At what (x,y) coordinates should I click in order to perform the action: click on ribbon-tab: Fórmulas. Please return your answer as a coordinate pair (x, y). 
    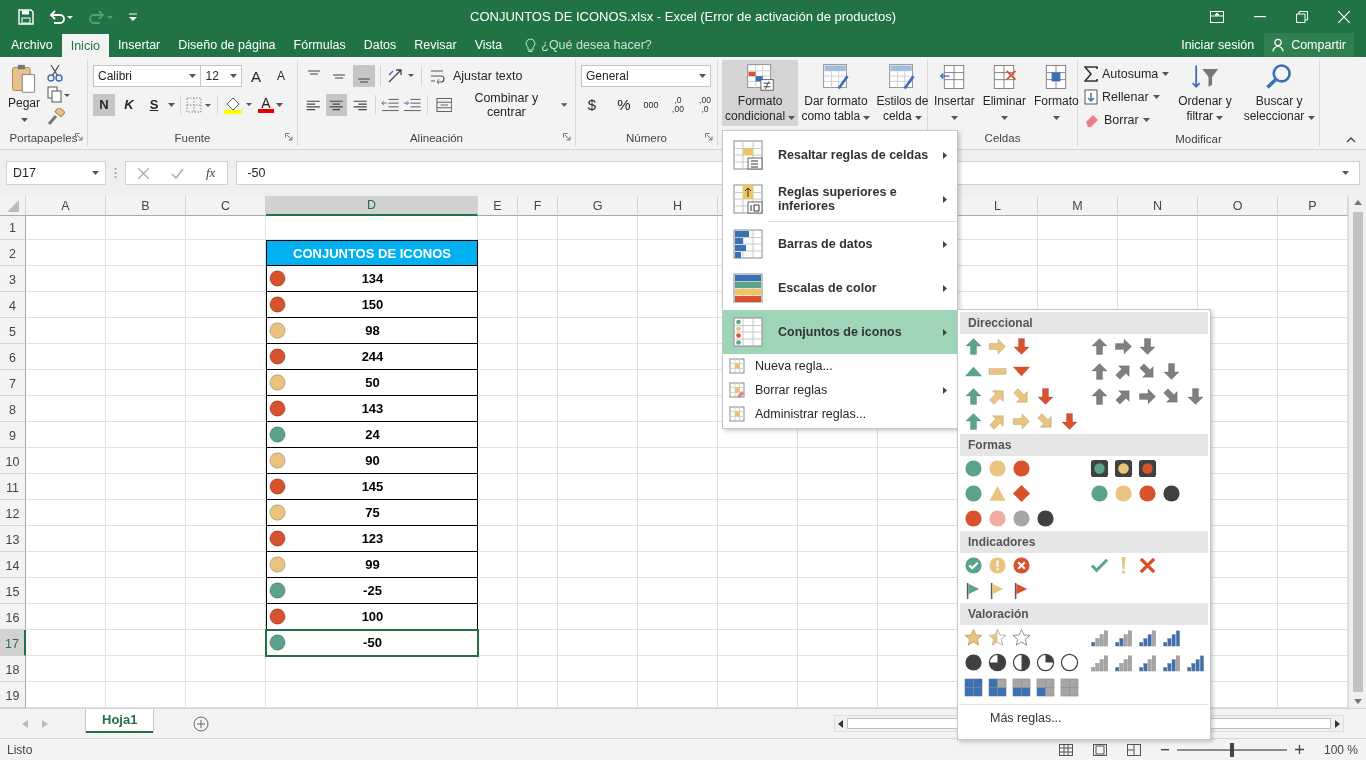
    Looking at the image, I should click on (319, 45).